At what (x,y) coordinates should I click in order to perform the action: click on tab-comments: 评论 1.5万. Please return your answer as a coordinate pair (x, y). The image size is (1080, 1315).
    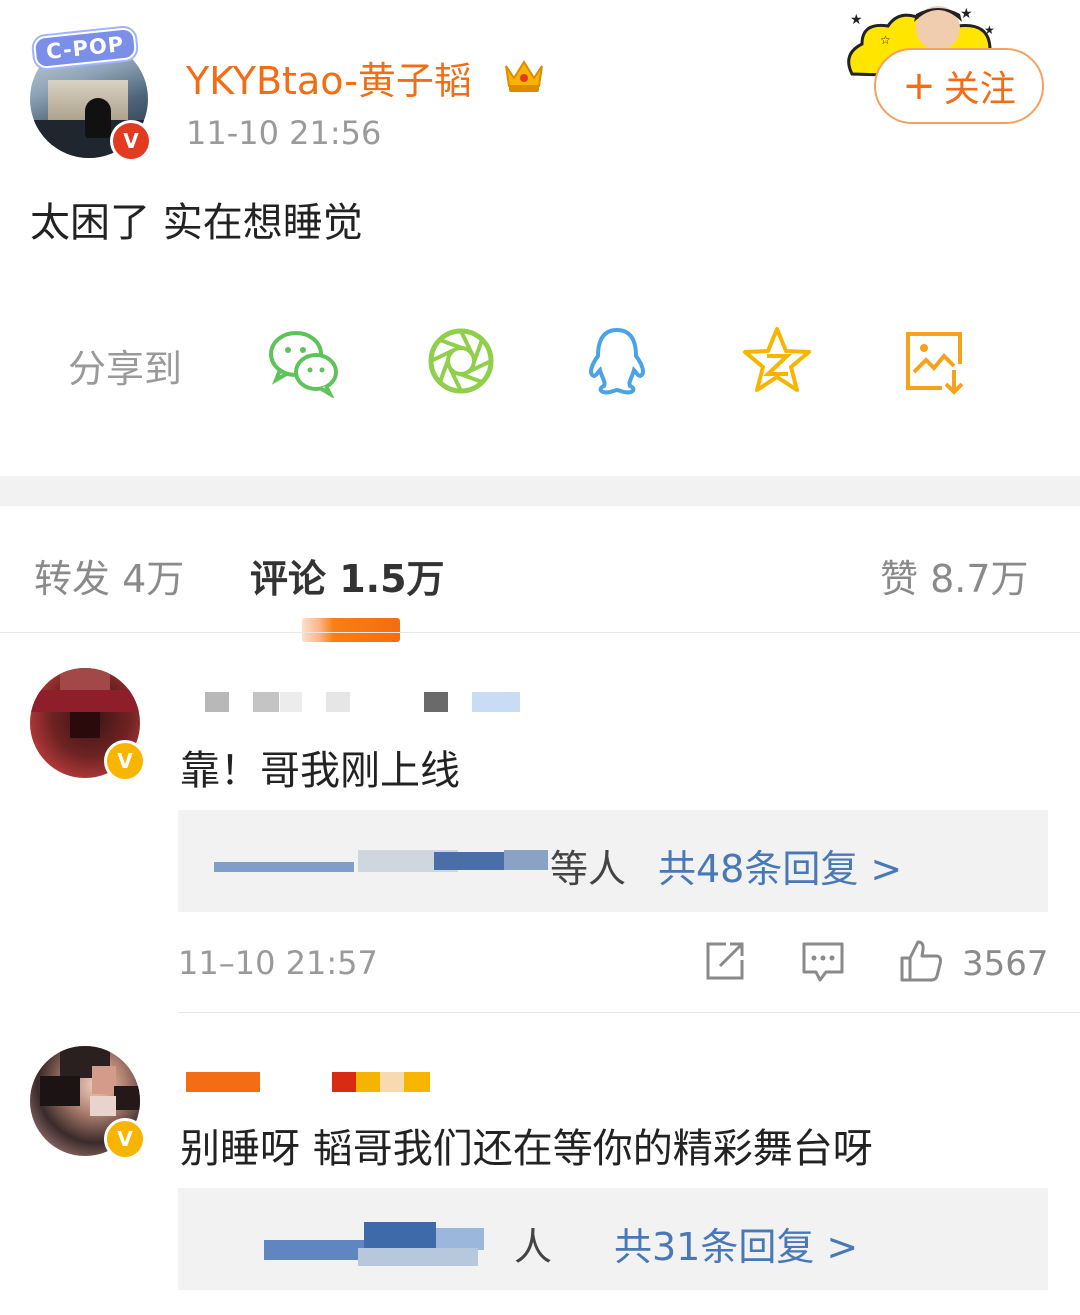
    Looking at the image, I should click on (347, 575).